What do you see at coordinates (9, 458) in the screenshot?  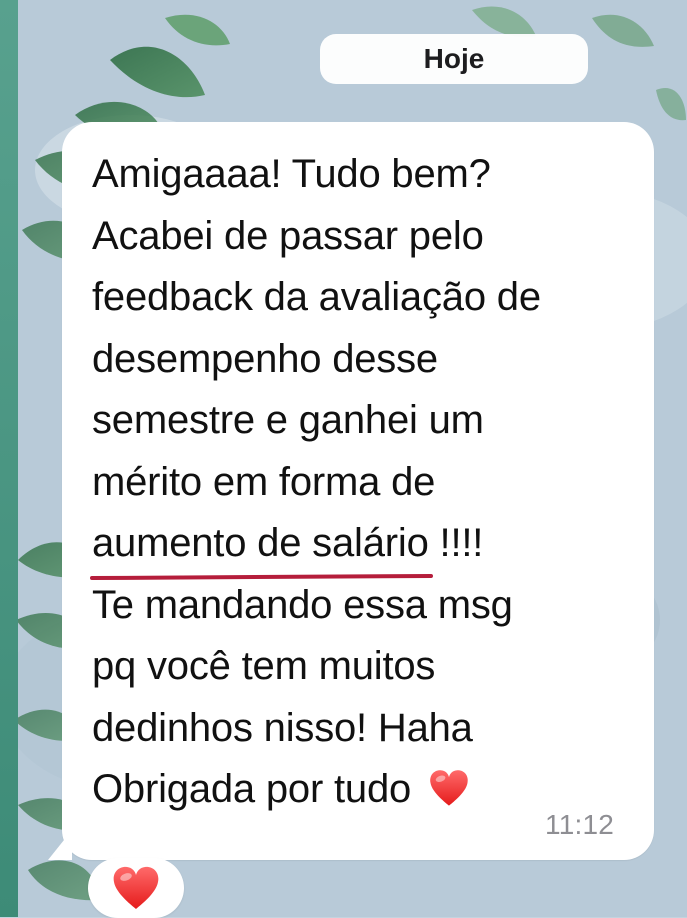 I see `left-edge-strip` at bounding box center [9, 458].